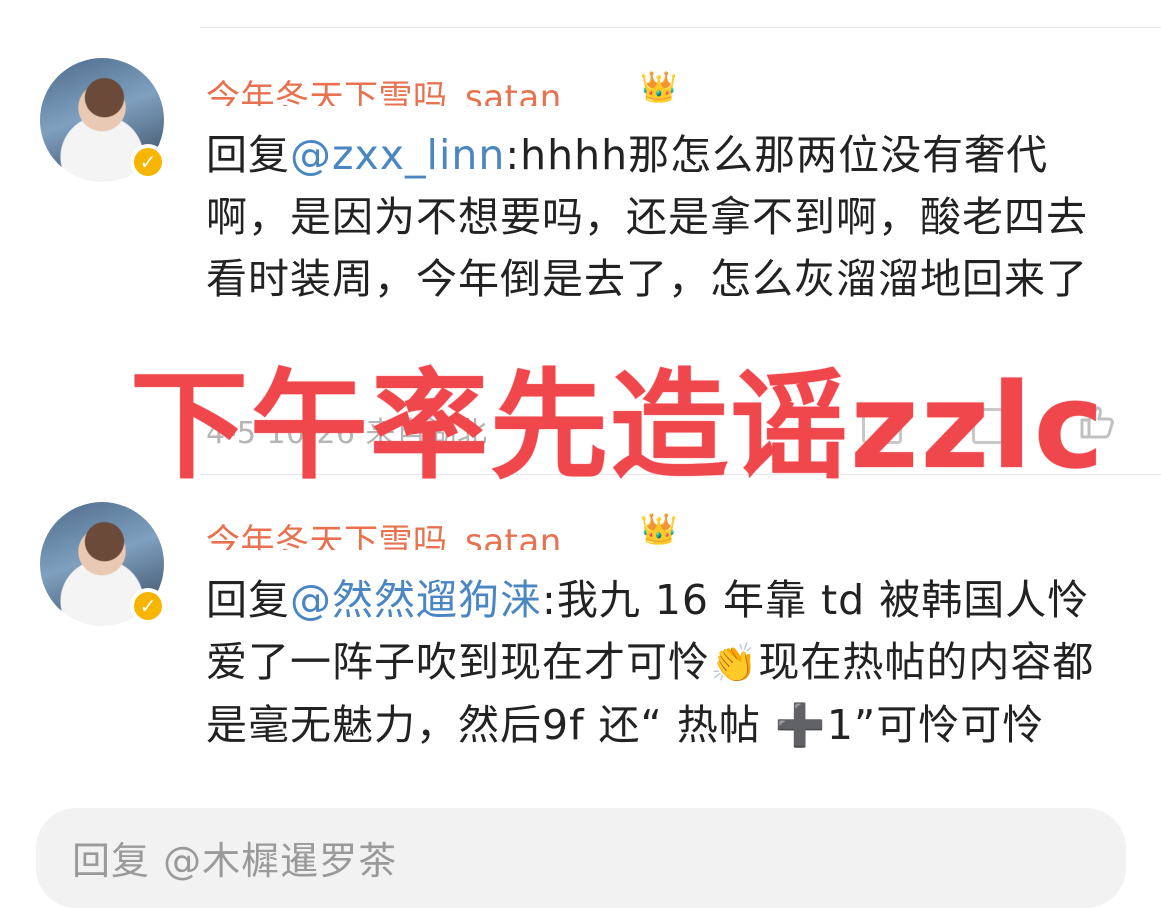 The height and width of the screenshot is (908, 1161). Describe the element at coordinates (234, 857) in the screenshot. I see `reply-input-placeholder: 回复 @木樨暹罗茶` at that location.